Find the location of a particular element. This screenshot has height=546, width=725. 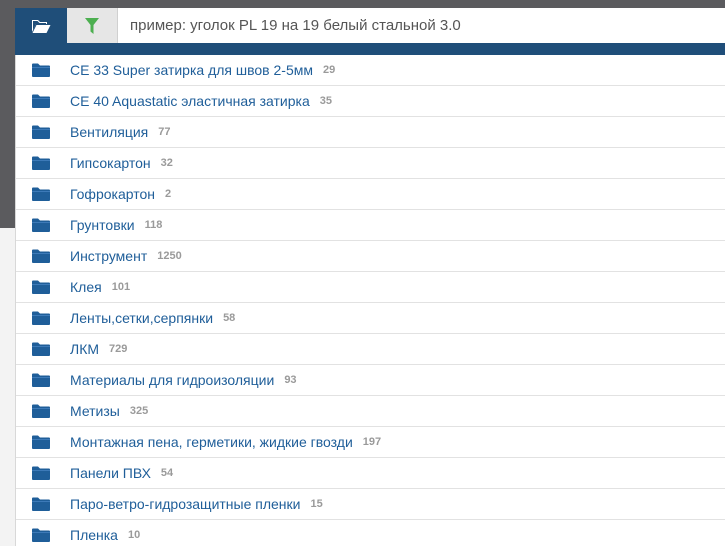

category-label: CE 40 Aquastatic эластичная затирка is located at coordinates (190, 101).